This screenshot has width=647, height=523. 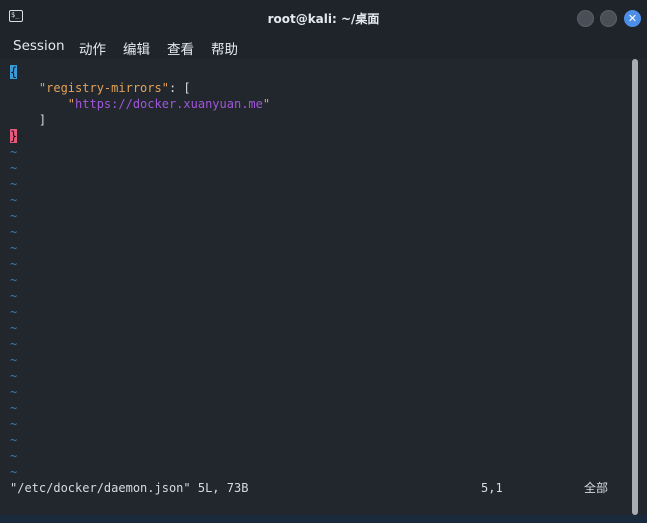 What do you see at coordinates (179, 88) in the screenshot?
I see `json-punct: : [` at bounding box center [179, 88].